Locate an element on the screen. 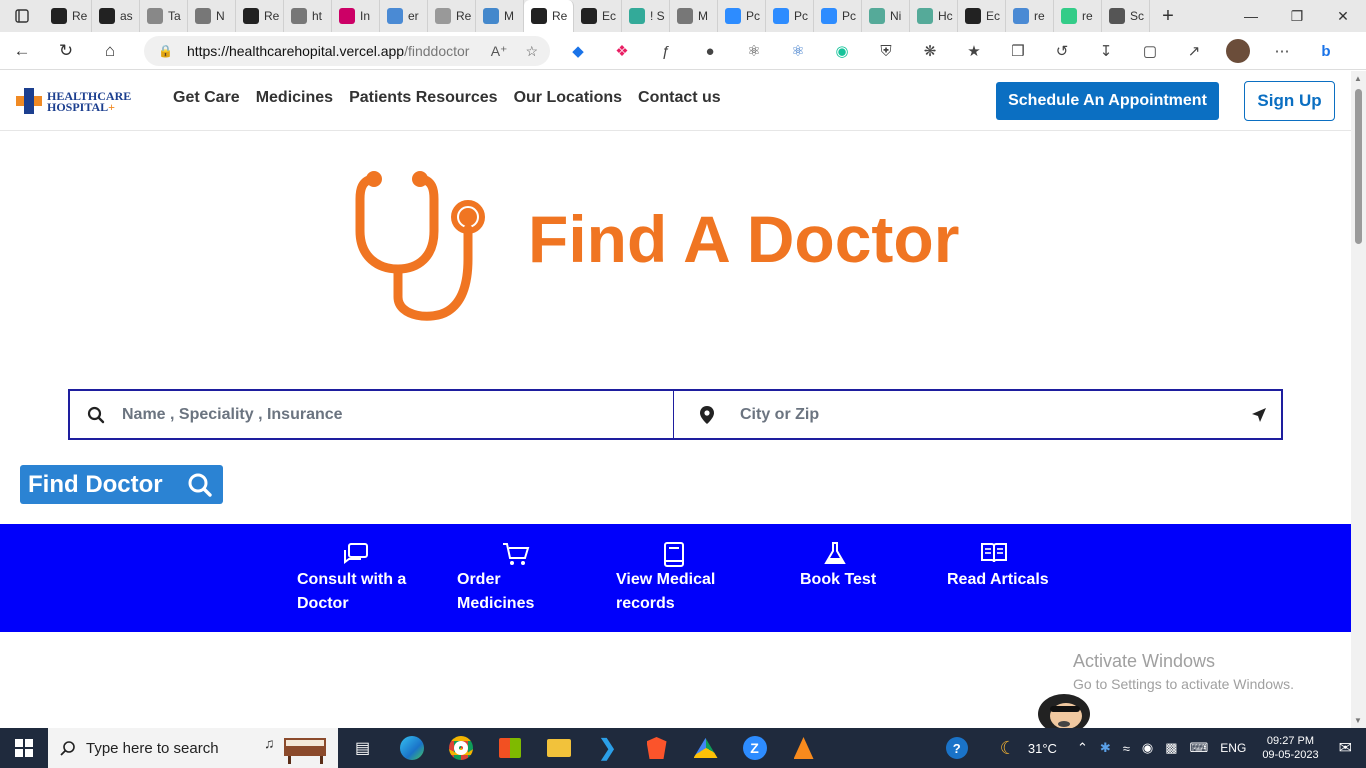 The height and width of the screenshot is (768, 1366). nav-link-contact-us: Contact us is located at coordinates (679, 98).